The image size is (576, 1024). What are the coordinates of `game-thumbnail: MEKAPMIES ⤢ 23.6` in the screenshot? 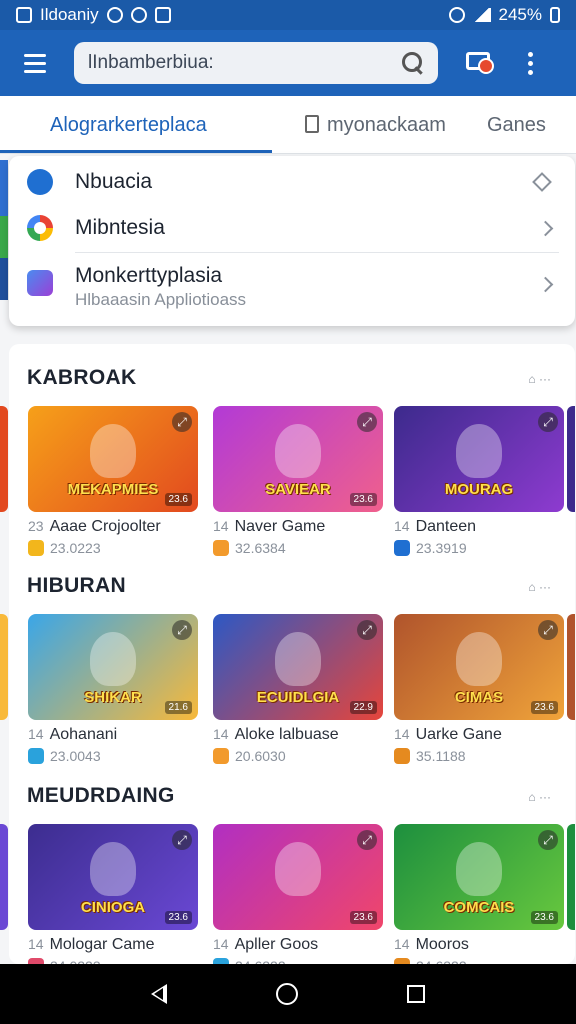 It's located at (113, 459).